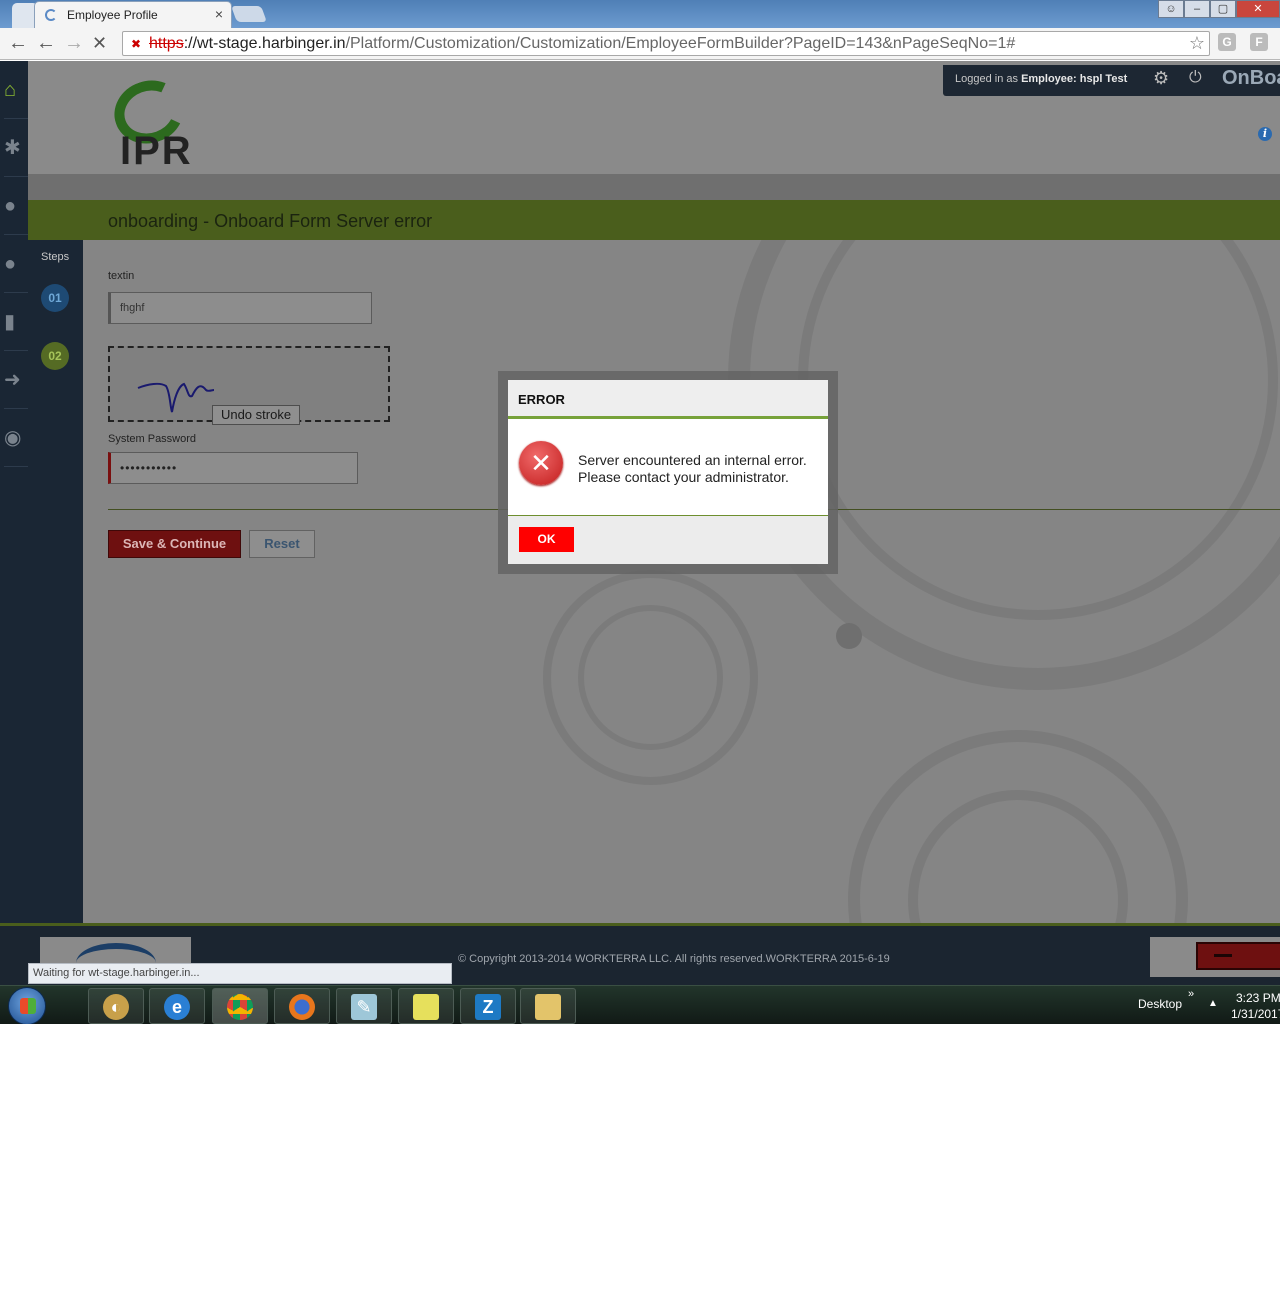 This screenshot has width=1280, height=1294. I want to click on dialog-footer: OK, so click(668, 539).